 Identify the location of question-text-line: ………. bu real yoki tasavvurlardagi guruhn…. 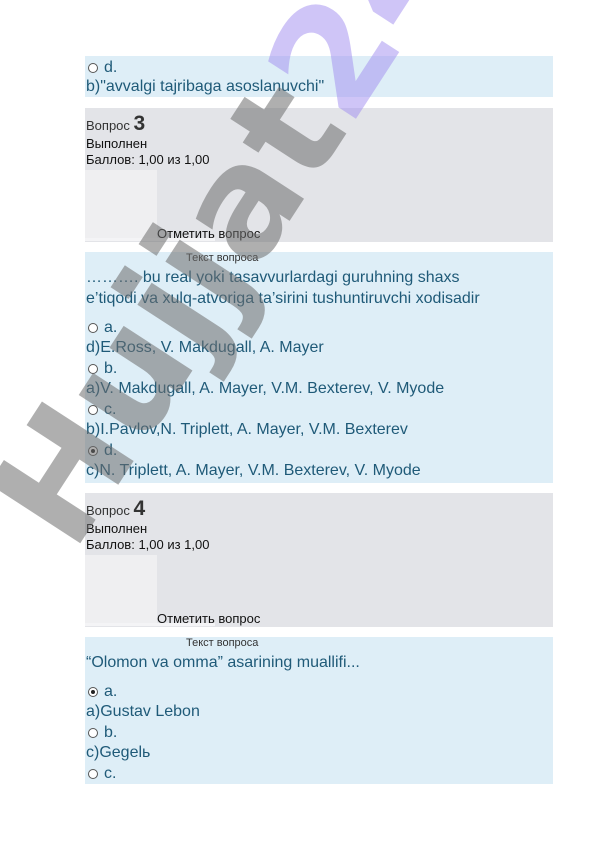
(273, 277).